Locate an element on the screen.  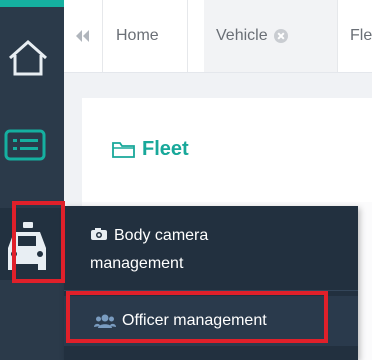
tab-home: Home is located at coordinates (146, 36).